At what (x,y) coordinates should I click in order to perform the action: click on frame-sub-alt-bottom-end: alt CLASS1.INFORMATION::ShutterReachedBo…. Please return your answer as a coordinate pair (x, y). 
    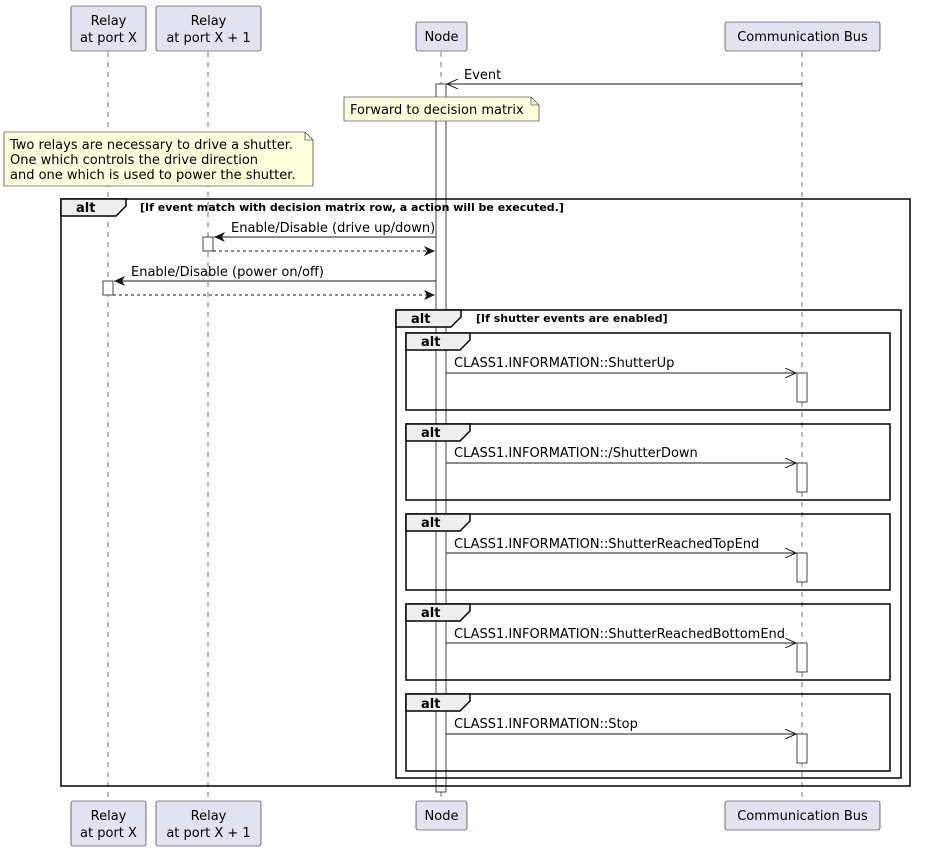
    Looking at the image, I should click on (648, 642).